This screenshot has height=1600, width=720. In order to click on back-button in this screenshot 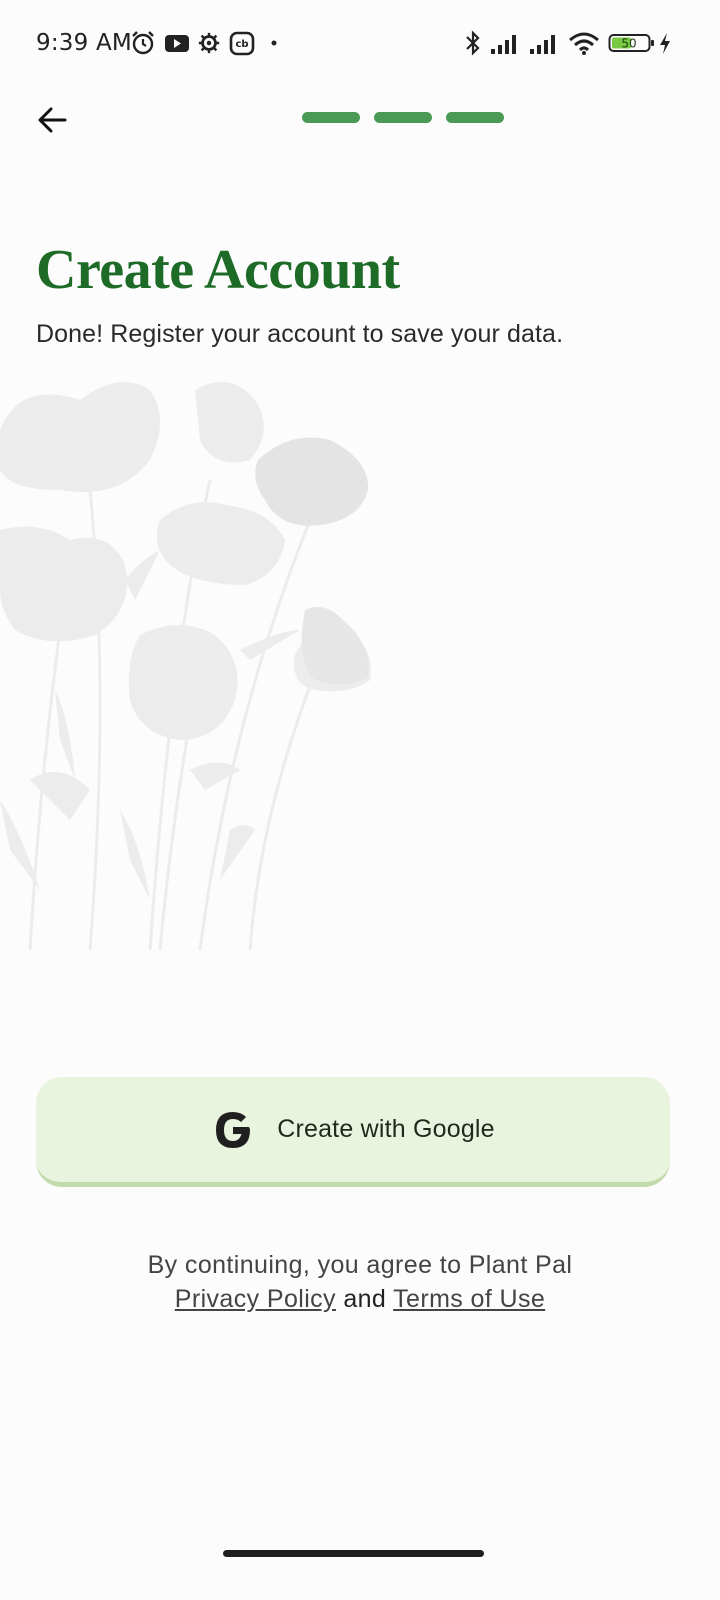, I will do `click(52, 120)`.